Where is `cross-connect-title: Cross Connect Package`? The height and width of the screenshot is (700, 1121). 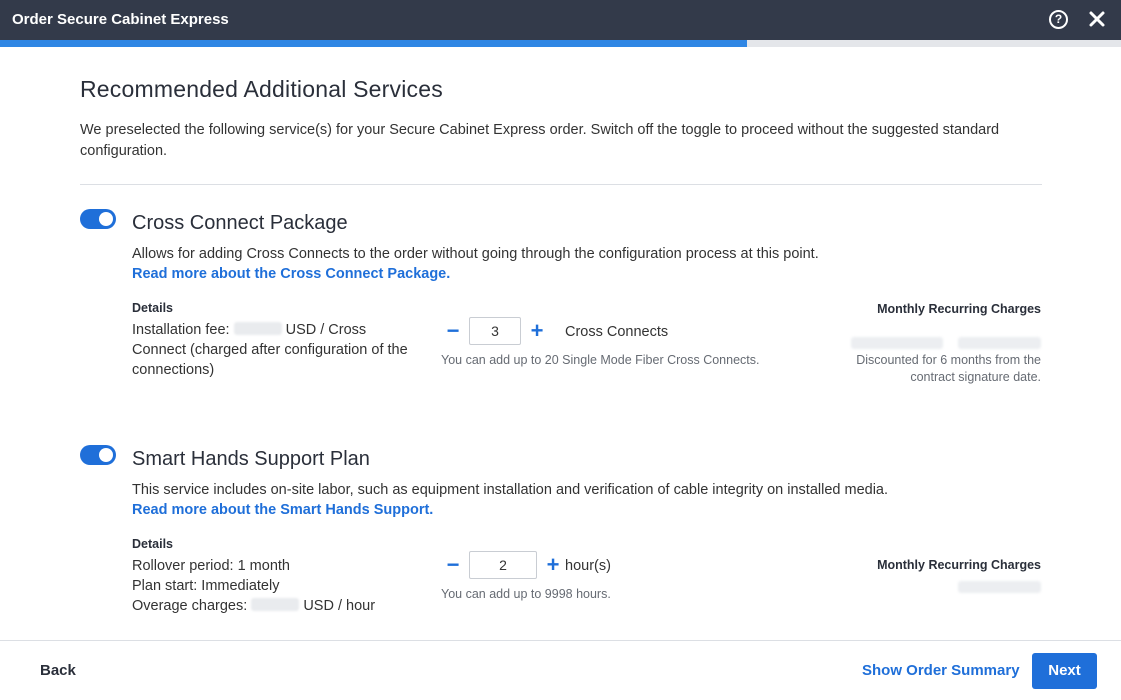 cross-connect-title: Cross Connect Package is located at coordinates (240, 223).